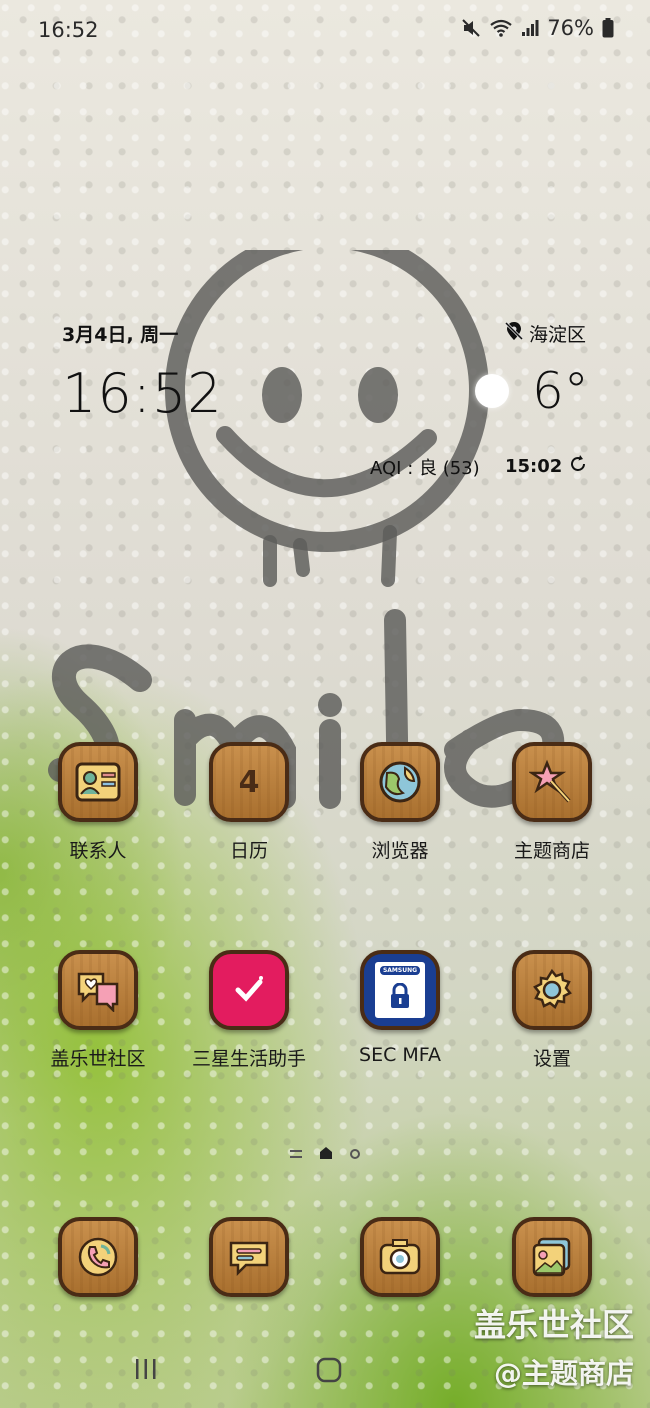  What do you see at coordinates (471, 28) in the screenshot?
I see `mute-icon` at bounding box center [471, 28].